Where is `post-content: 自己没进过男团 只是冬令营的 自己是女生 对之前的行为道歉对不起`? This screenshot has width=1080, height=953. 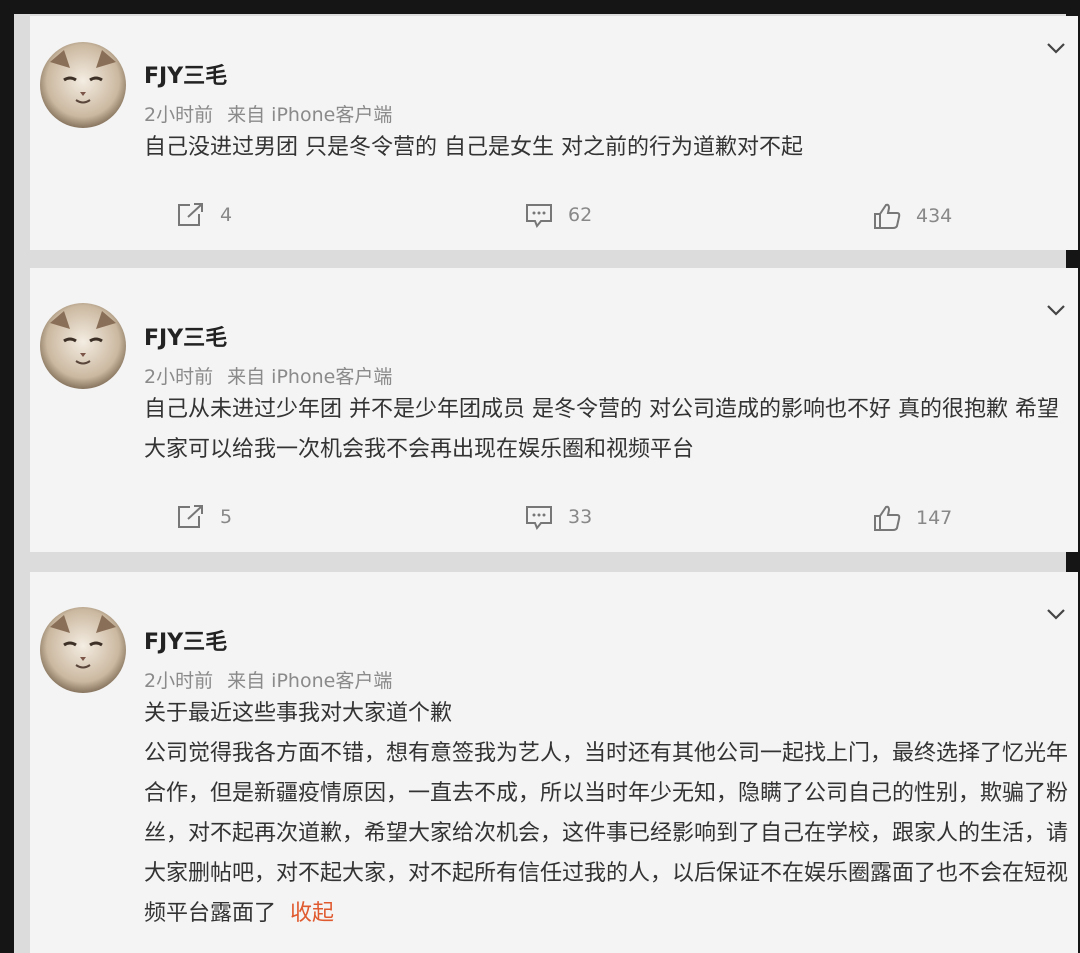 post-content: 自己没进过男团 只是冬令营的 自己是女生 对之前的行为道歉对不起 is located at coordinates (609, 148).